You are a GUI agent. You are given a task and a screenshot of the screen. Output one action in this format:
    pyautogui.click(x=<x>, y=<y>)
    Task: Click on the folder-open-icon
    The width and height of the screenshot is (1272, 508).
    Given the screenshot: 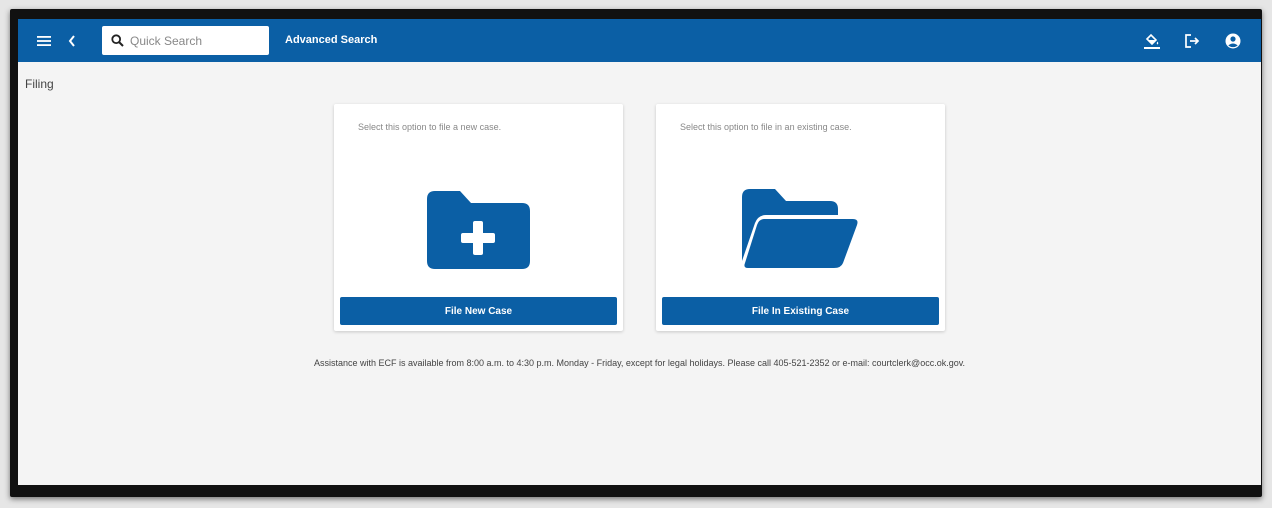 What is the action you would take?
    pyautogui.click(x=800, y=228)
    